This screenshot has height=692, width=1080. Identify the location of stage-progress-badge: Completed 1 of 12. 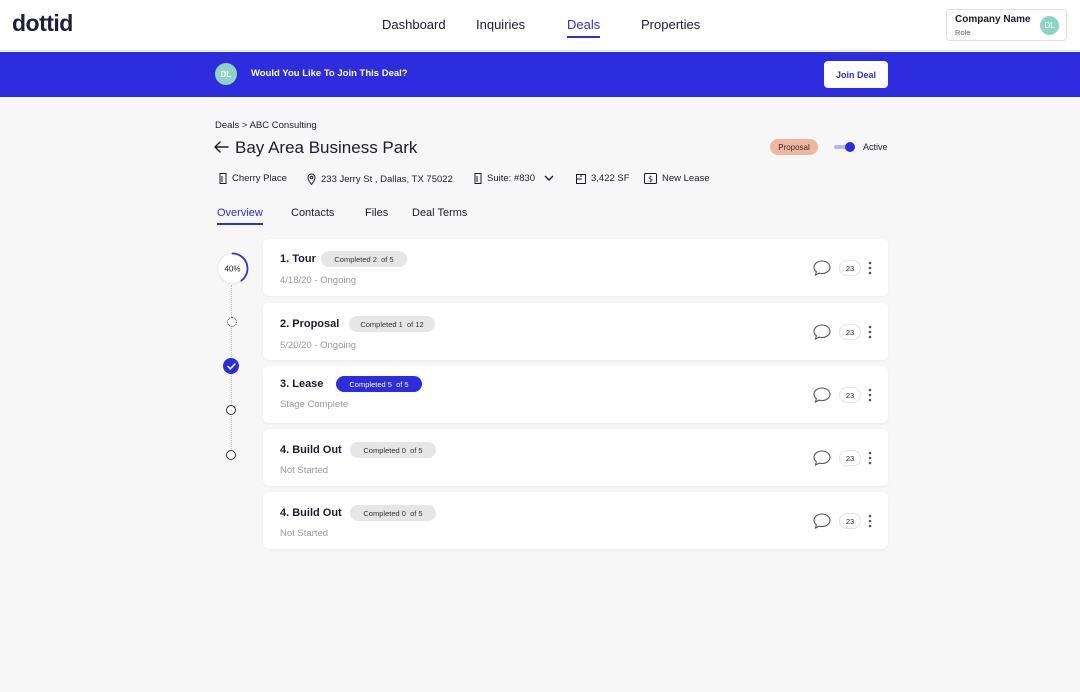
(392, 324).